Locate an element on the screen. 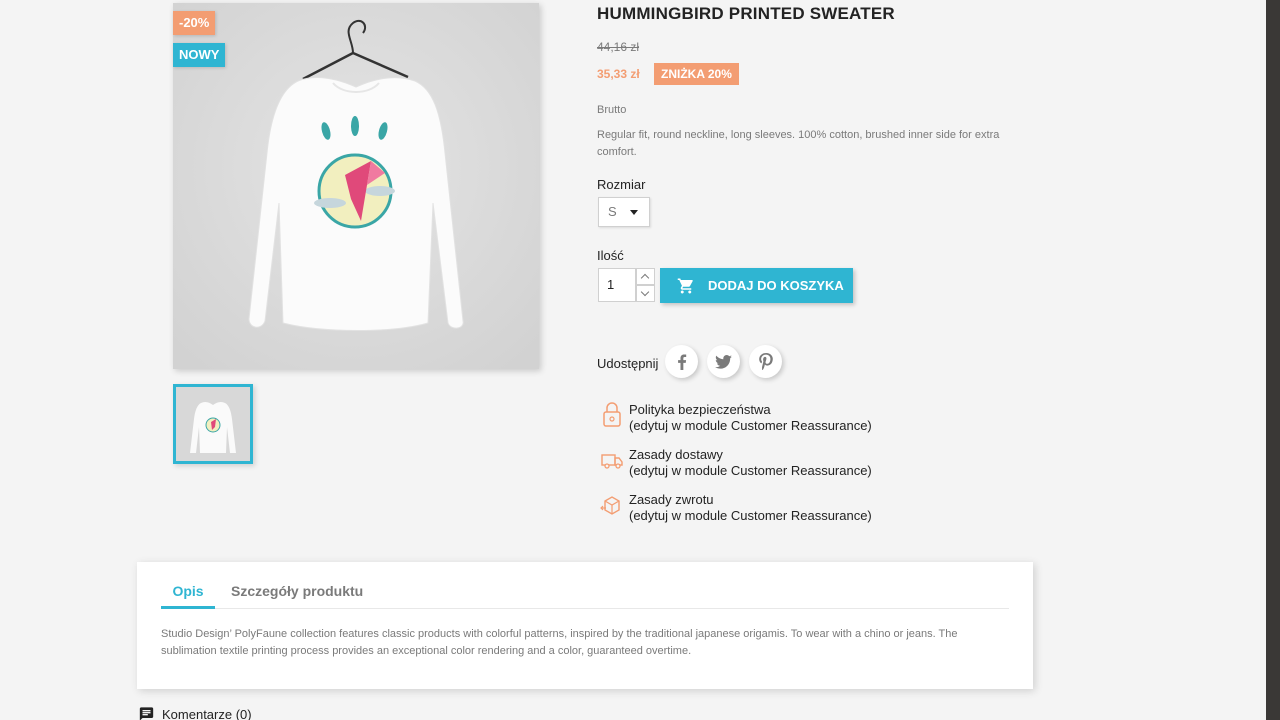 The image size is (1280, 720). twitter-icon is located at coordinates (723, 361).